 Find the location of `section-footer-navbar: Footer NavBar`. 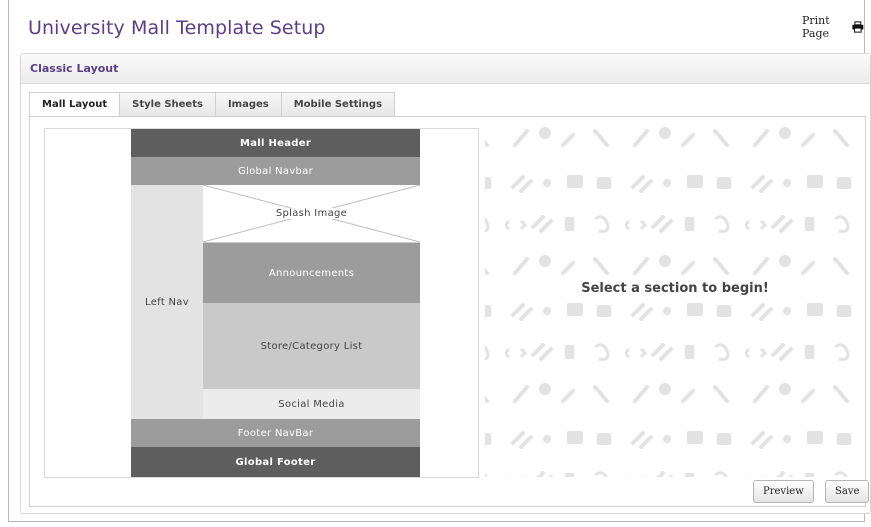

section-footer-navbar: Footer NavBar is located at coordinates (275, 433).